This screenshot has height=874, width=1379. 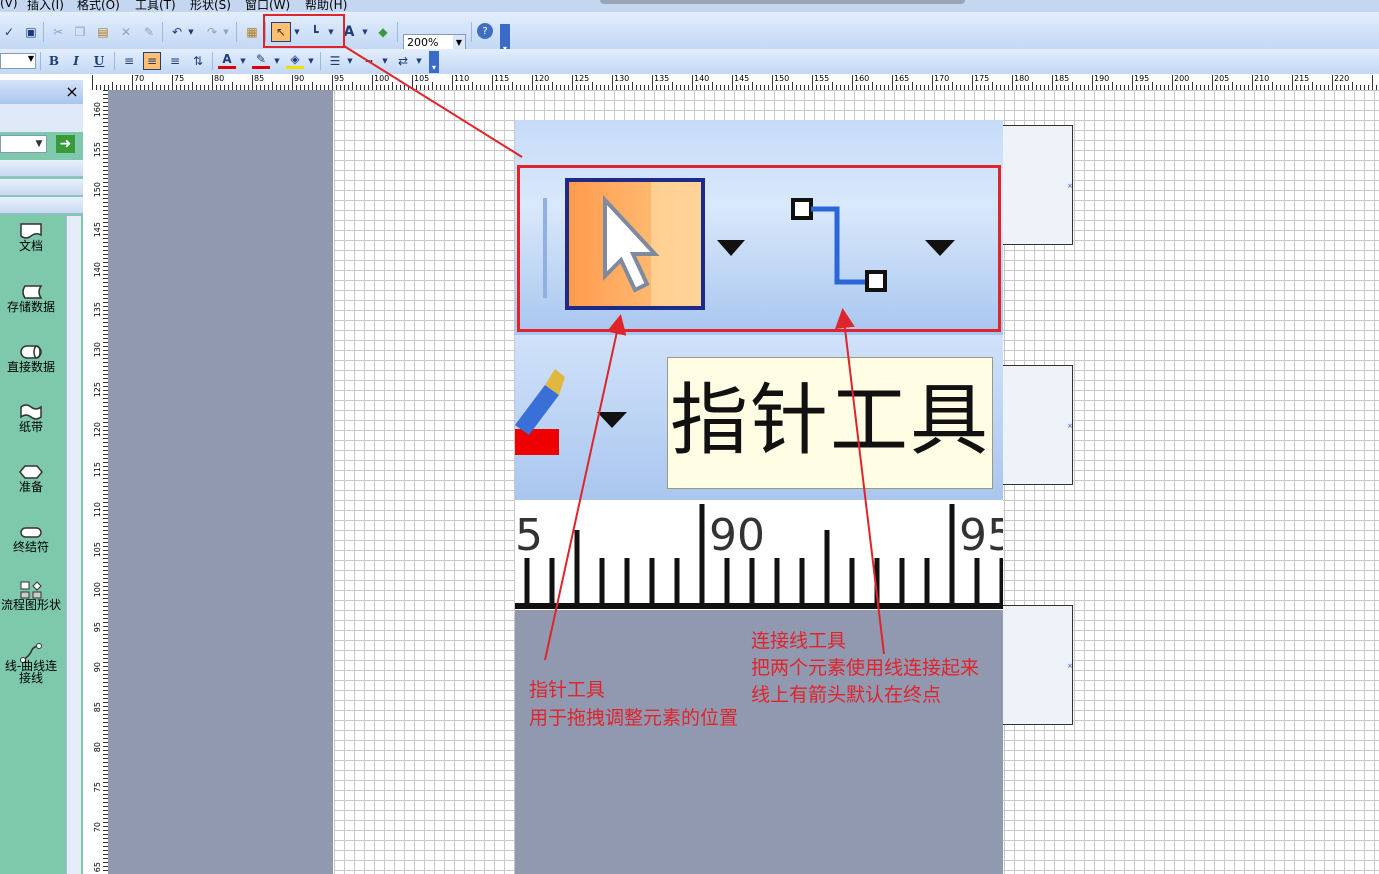 What do you see at coordinates (1022, 78) in the screenshot?
I see `ruler-label: 180` at bounding box center [1022, 78].